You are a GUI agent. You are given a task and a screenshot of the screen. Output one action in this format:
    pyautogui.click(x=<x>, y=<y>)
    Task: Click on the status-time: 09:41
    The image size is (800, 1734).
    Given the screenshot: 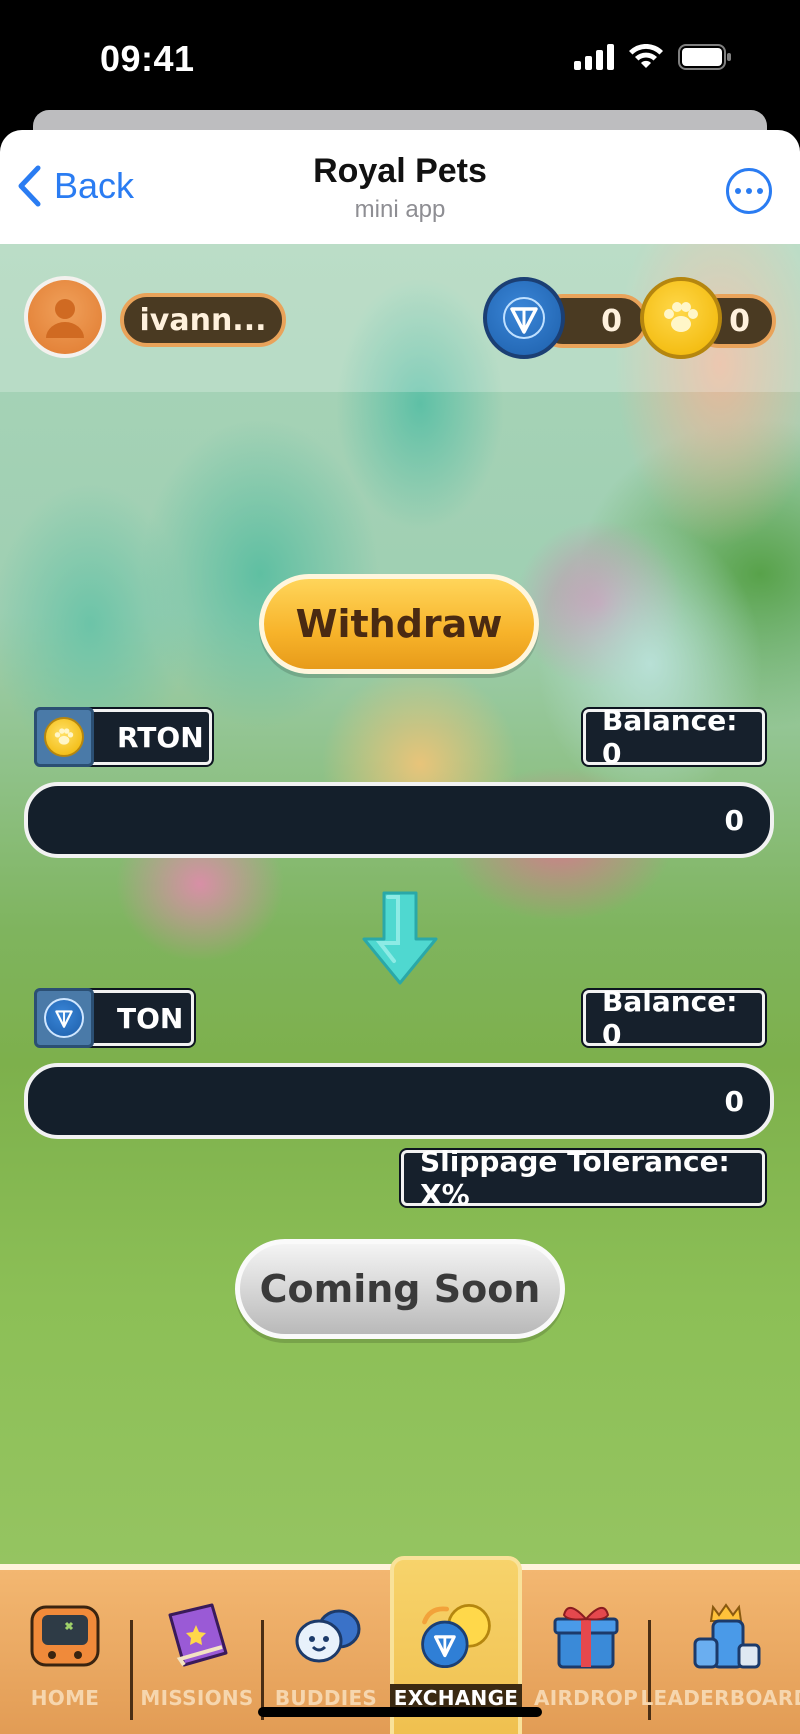 What is the action you would take?
    pyautogui.click(x=147, y=58)
    